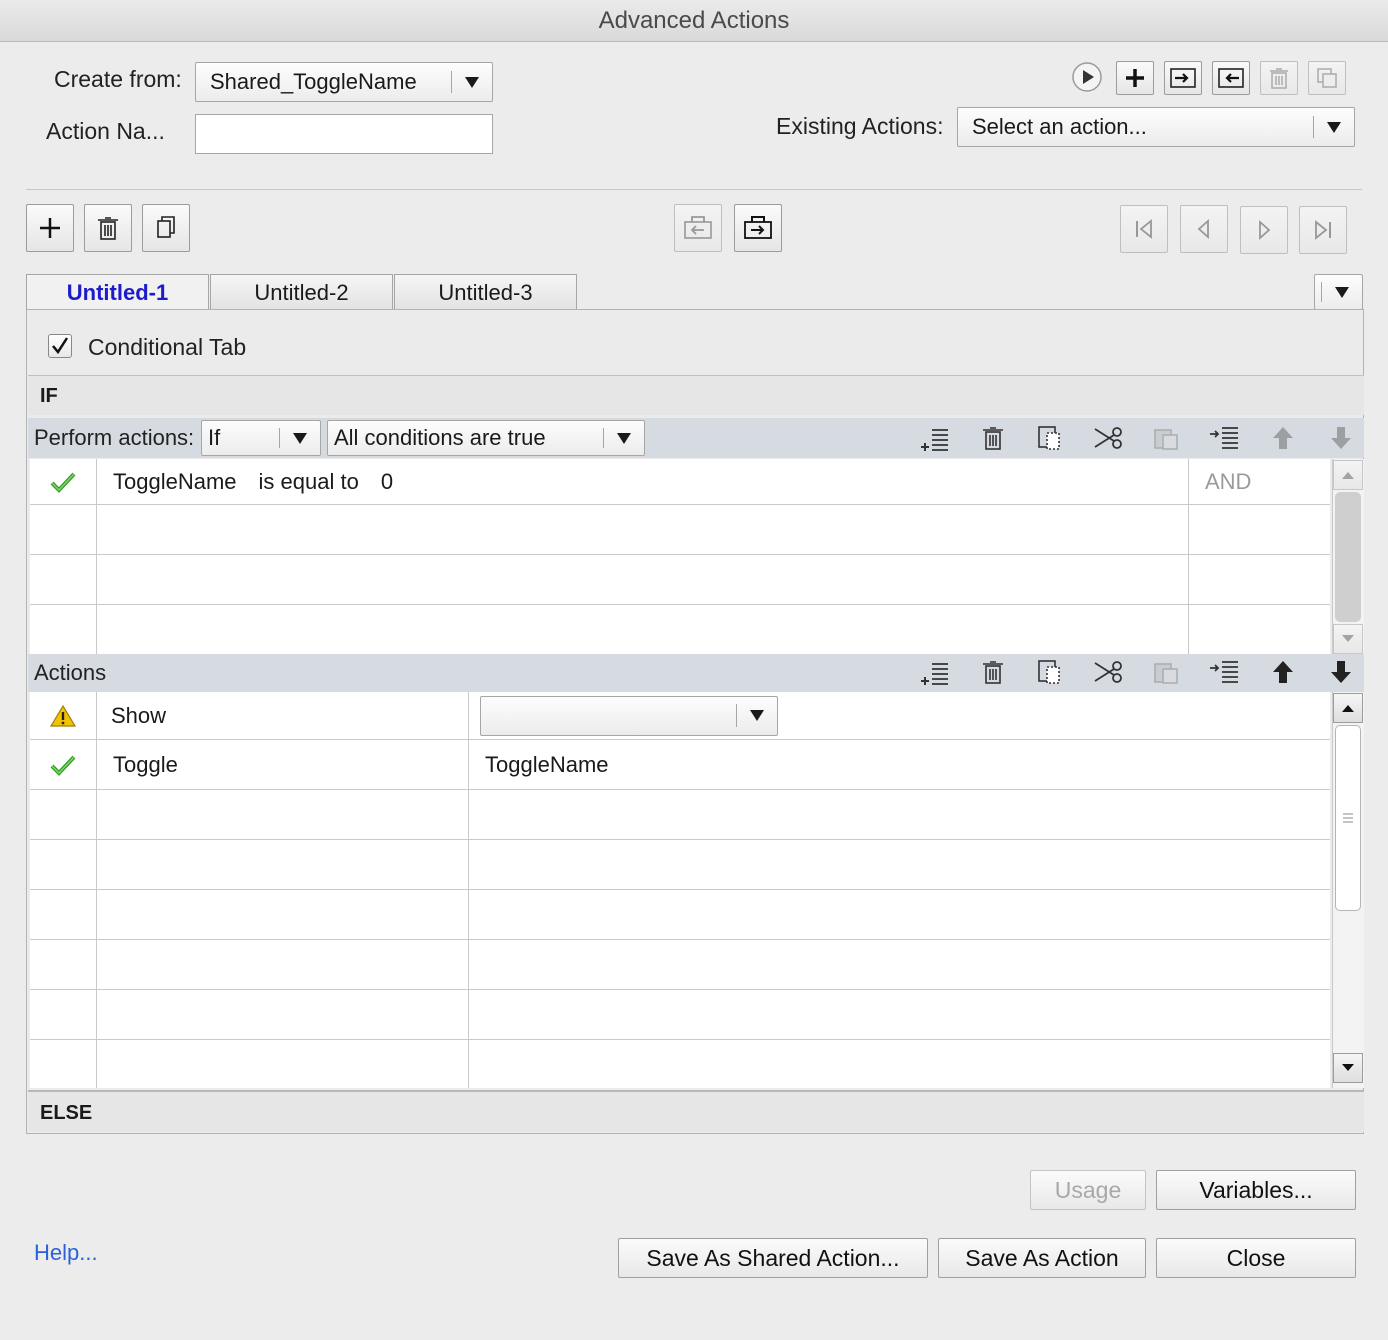 The width and height of the screenshot is (1388, 1340). Describe the element at coordinates (50, 228) in the screenshot. I see `add-tab-button` at that location.